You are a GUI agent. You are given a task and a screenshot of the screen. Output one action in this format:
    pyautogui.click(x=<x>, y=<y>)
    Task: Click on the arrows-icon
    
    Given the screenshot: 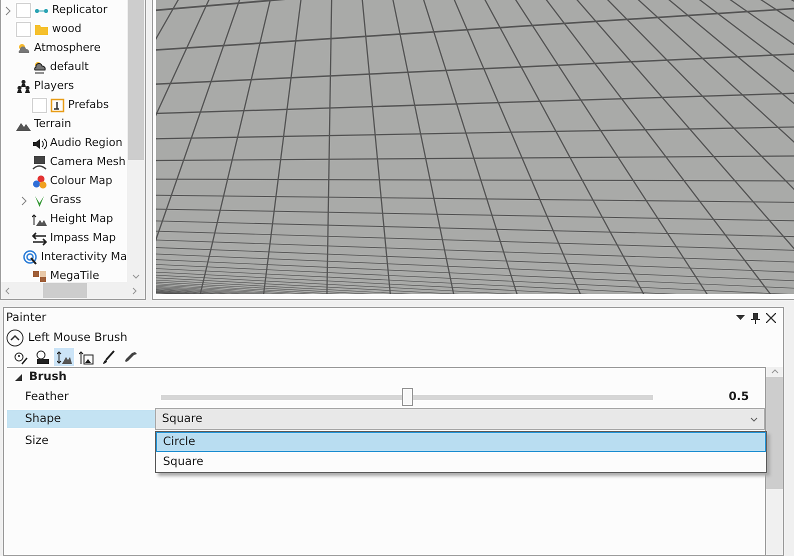 What is the action you would take?
    pyautogui.click(x=39, y=238)
    